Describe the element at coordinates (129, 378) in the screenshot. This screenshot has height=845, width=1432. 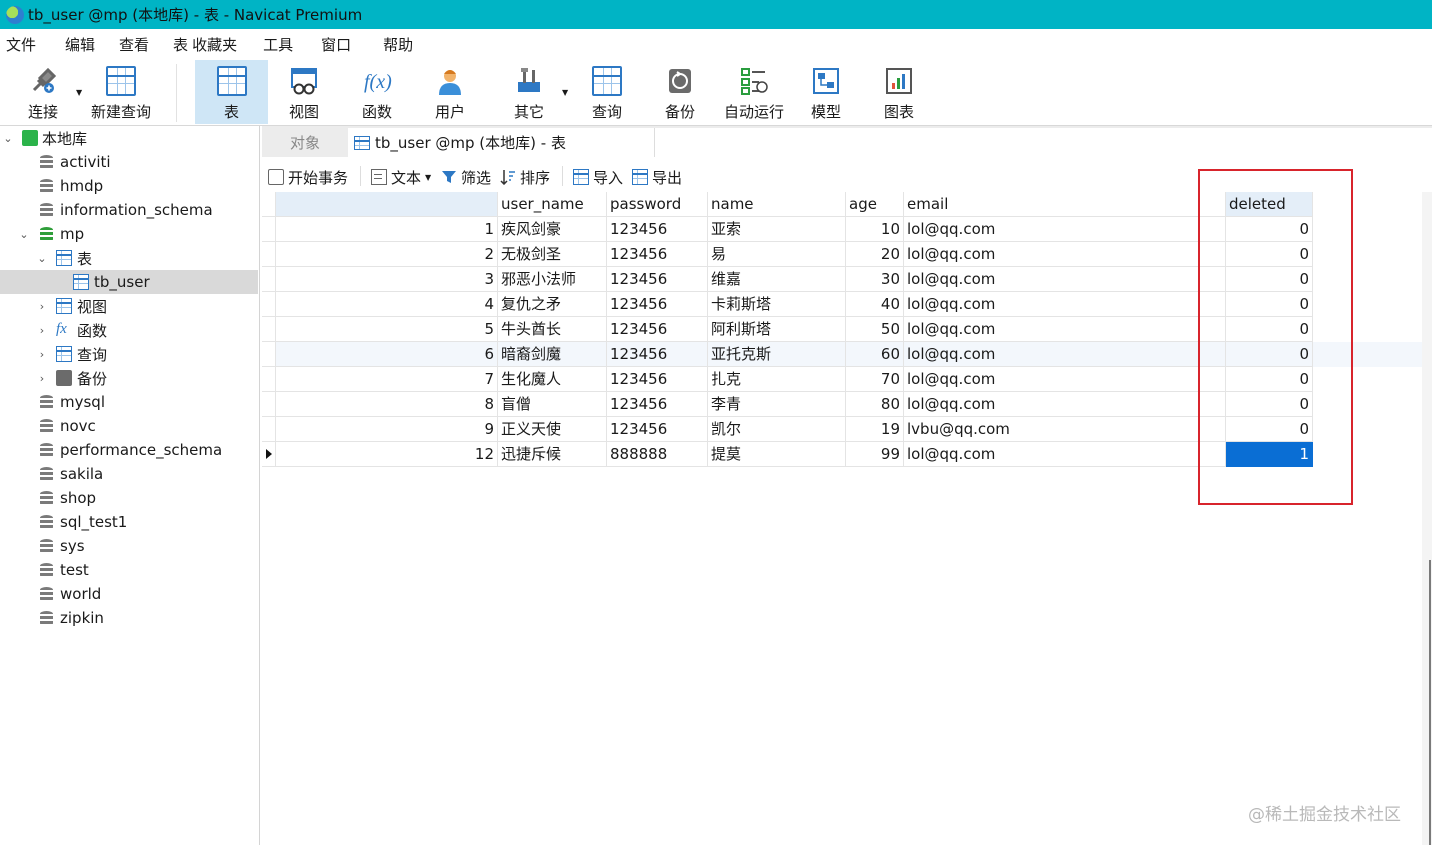
I see `tree-backups-folder: › 备份` at that location.